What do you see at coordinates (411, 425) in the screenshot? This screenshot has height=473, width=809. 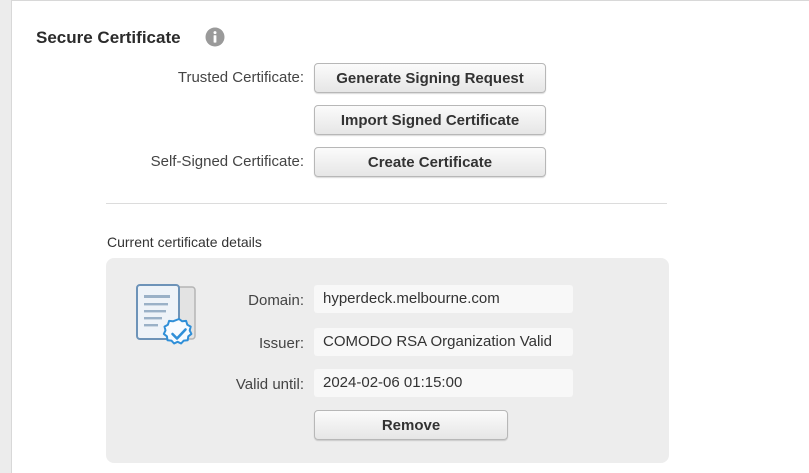 I see `remove-certificate-button: Remove` at bounding box center [411, 425].